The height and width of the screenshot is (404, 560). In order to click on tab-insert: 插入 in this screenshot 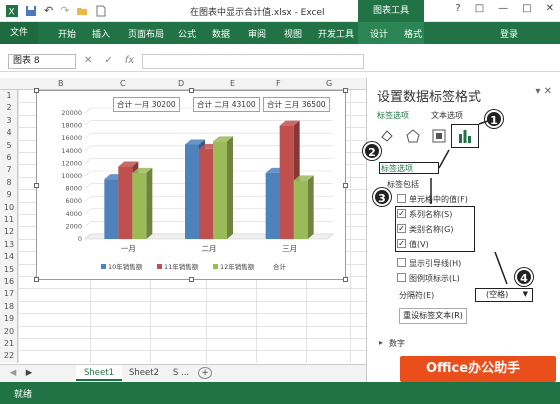, I will do `click(101, 33)`.